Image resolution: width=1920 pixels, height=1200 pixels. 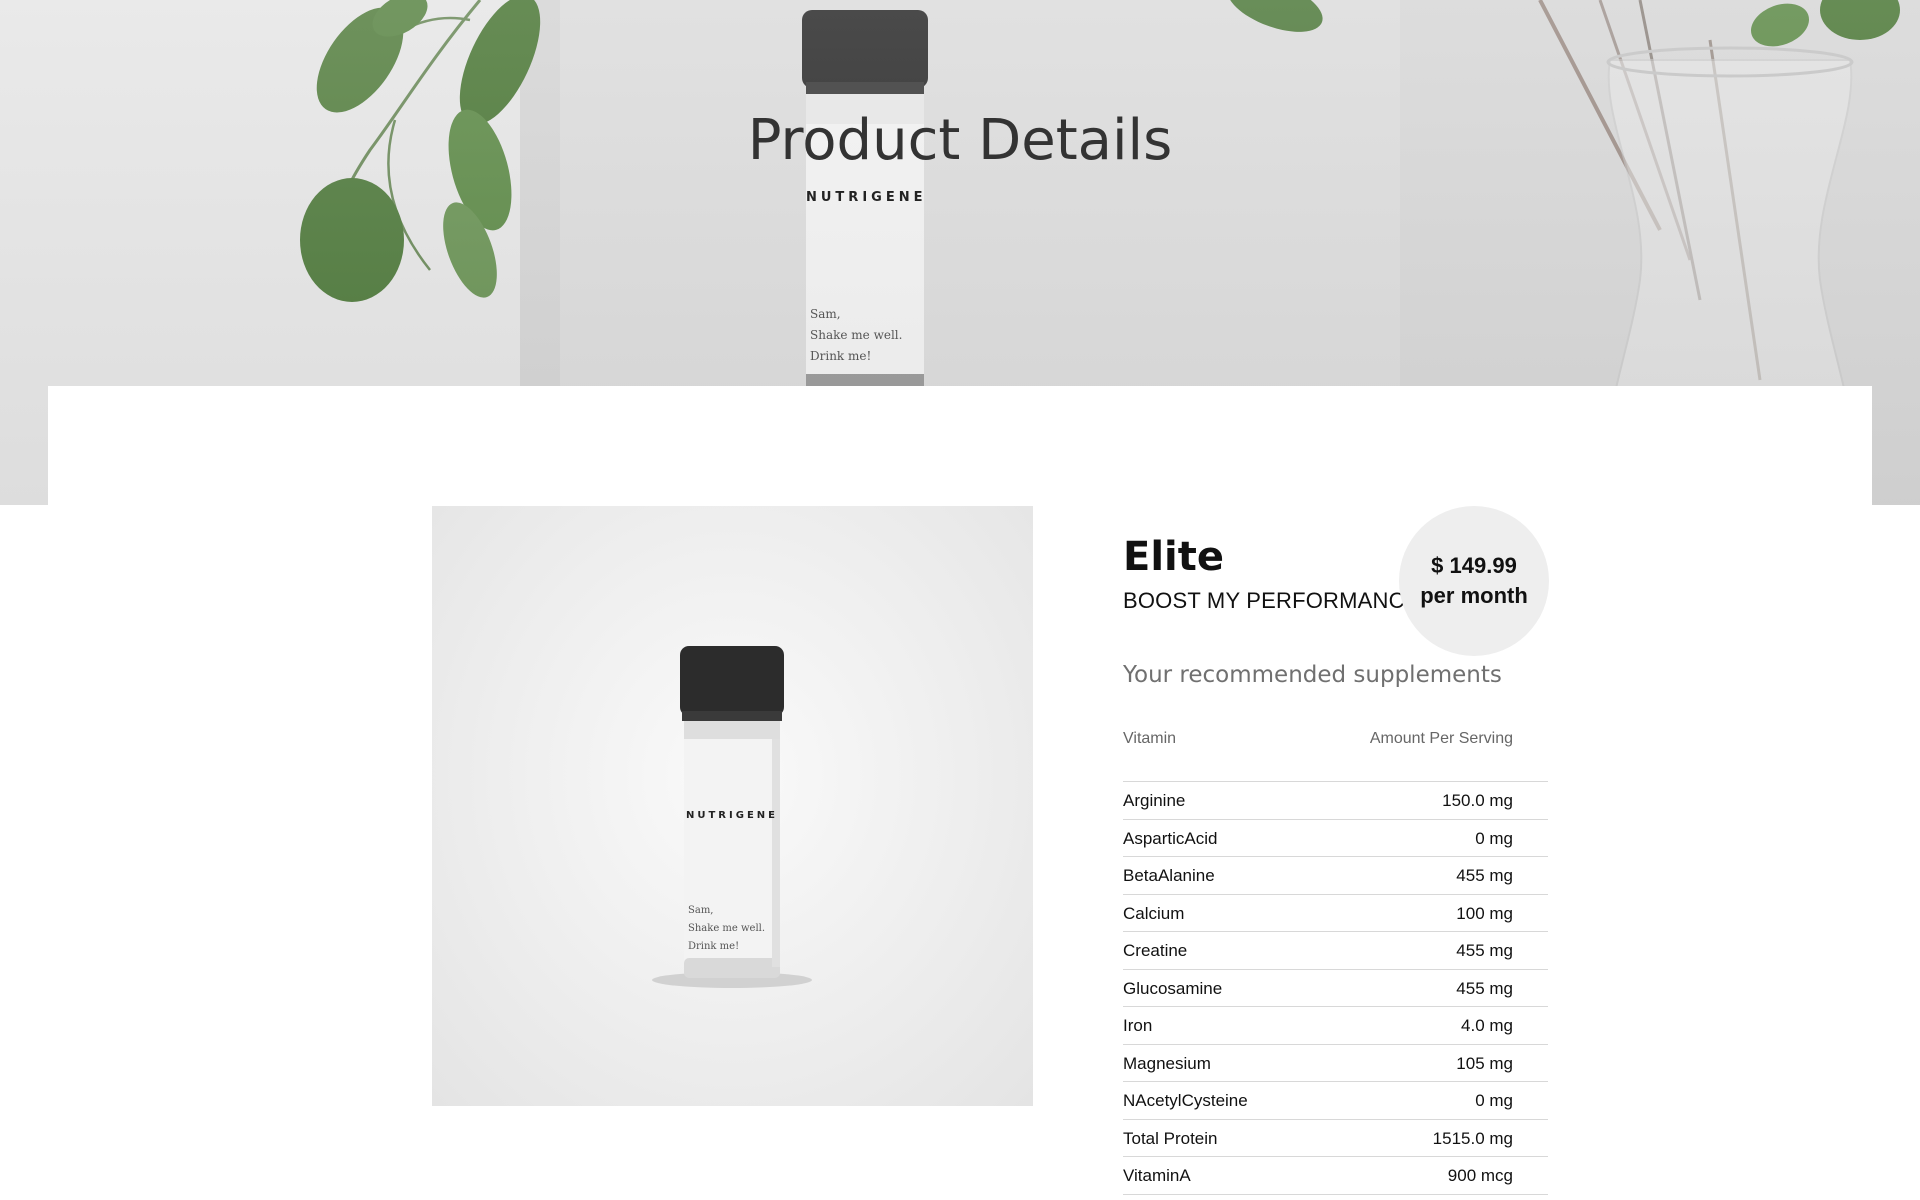 I want to click on supplements-table-header: Vitamin Amount Per Serving, so click(x=1318, y=740).